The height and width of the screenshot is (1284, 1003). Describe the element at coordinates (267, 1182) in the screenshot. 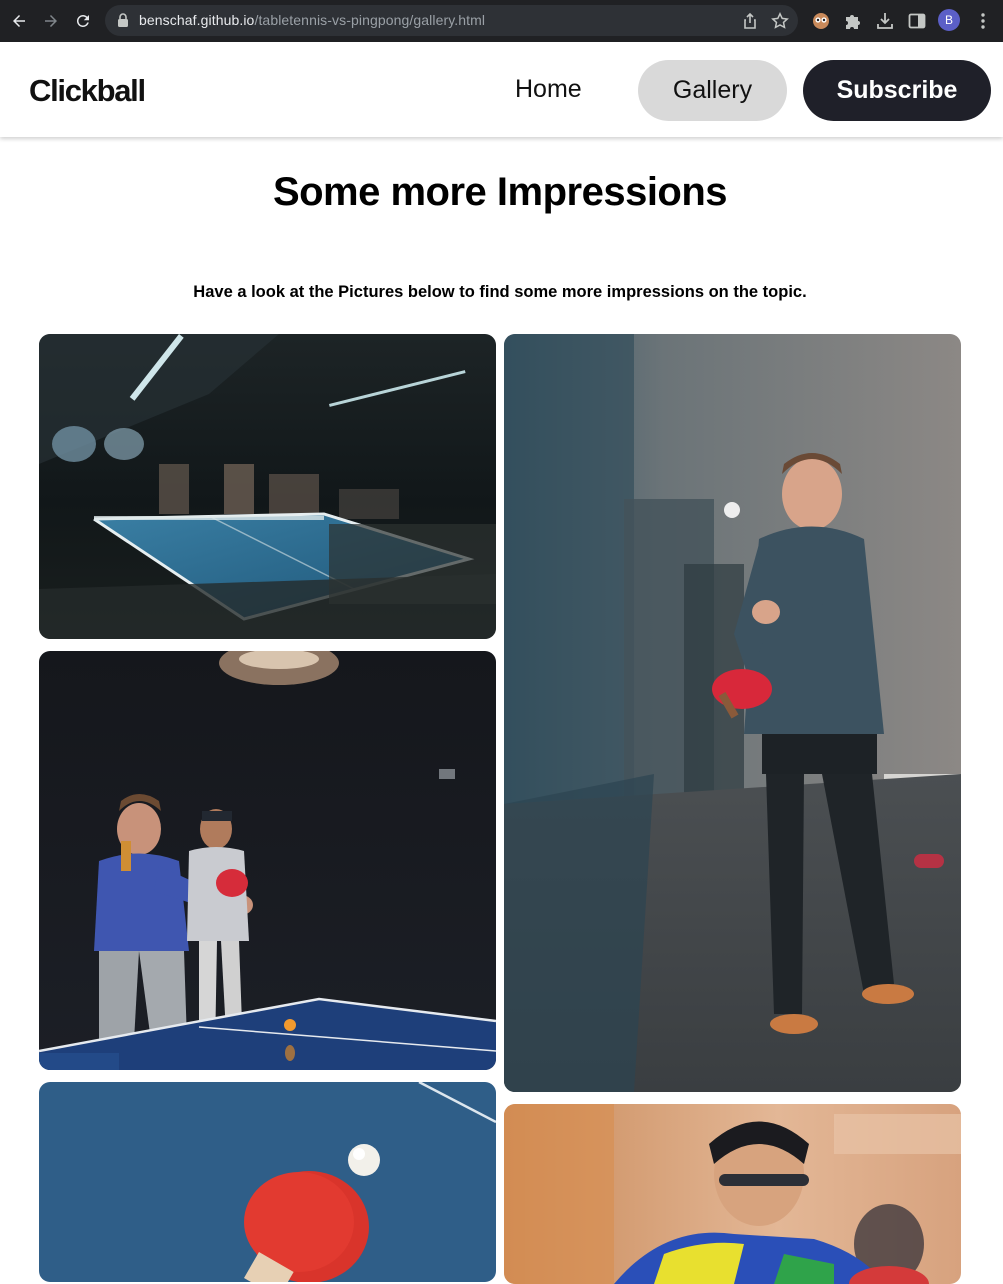

I see `paddle-and-ball-photo` at that location.